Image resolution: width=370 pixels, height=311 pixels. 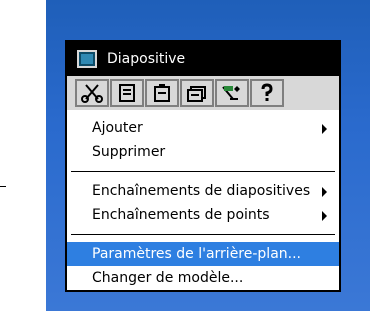 I want to click on leader-line, so click(x=3, y=186).